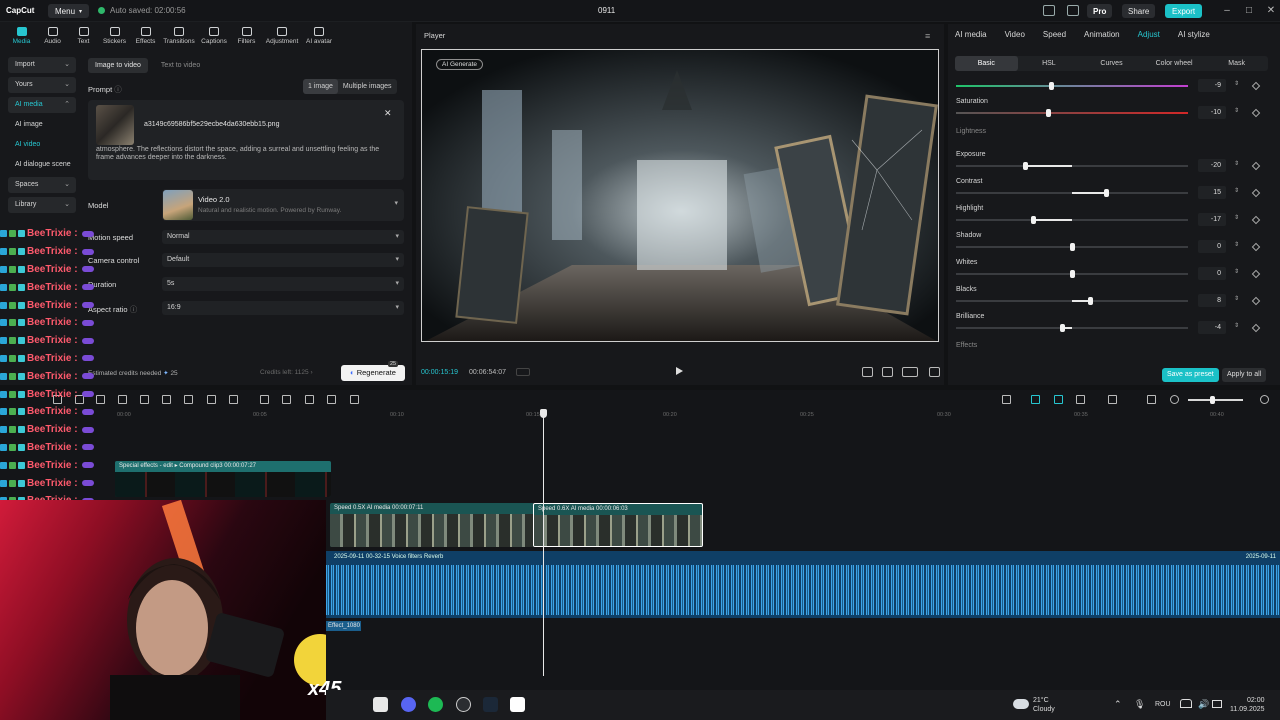 Image resolution: width=1280 pixels, height=720 pixels. I want to click on language-indicator: ROU, so click(1163, 704).